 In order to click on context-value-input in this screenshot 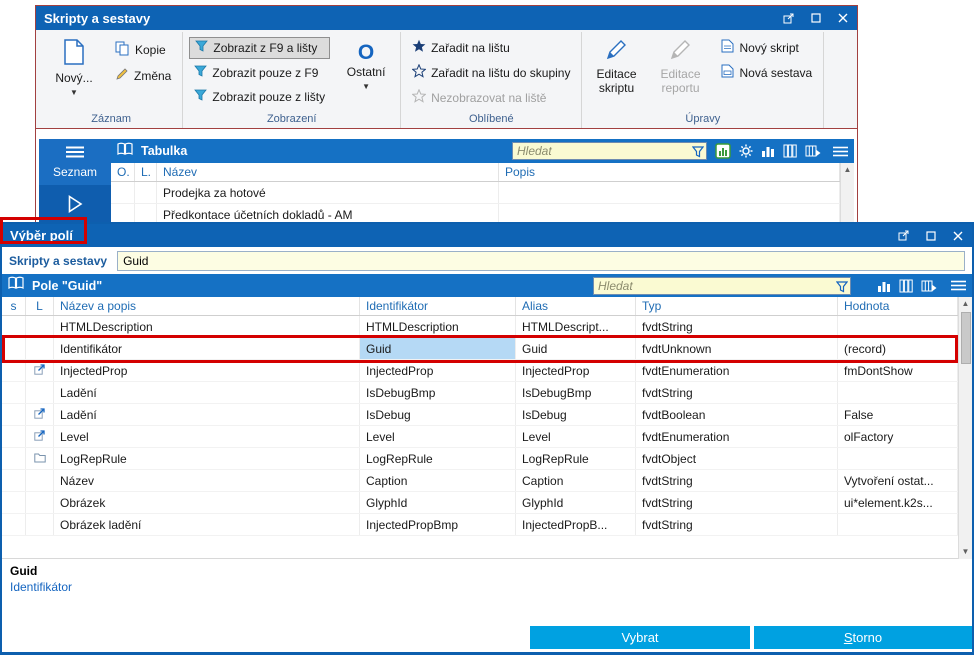, I will do `click(541, 260)`.